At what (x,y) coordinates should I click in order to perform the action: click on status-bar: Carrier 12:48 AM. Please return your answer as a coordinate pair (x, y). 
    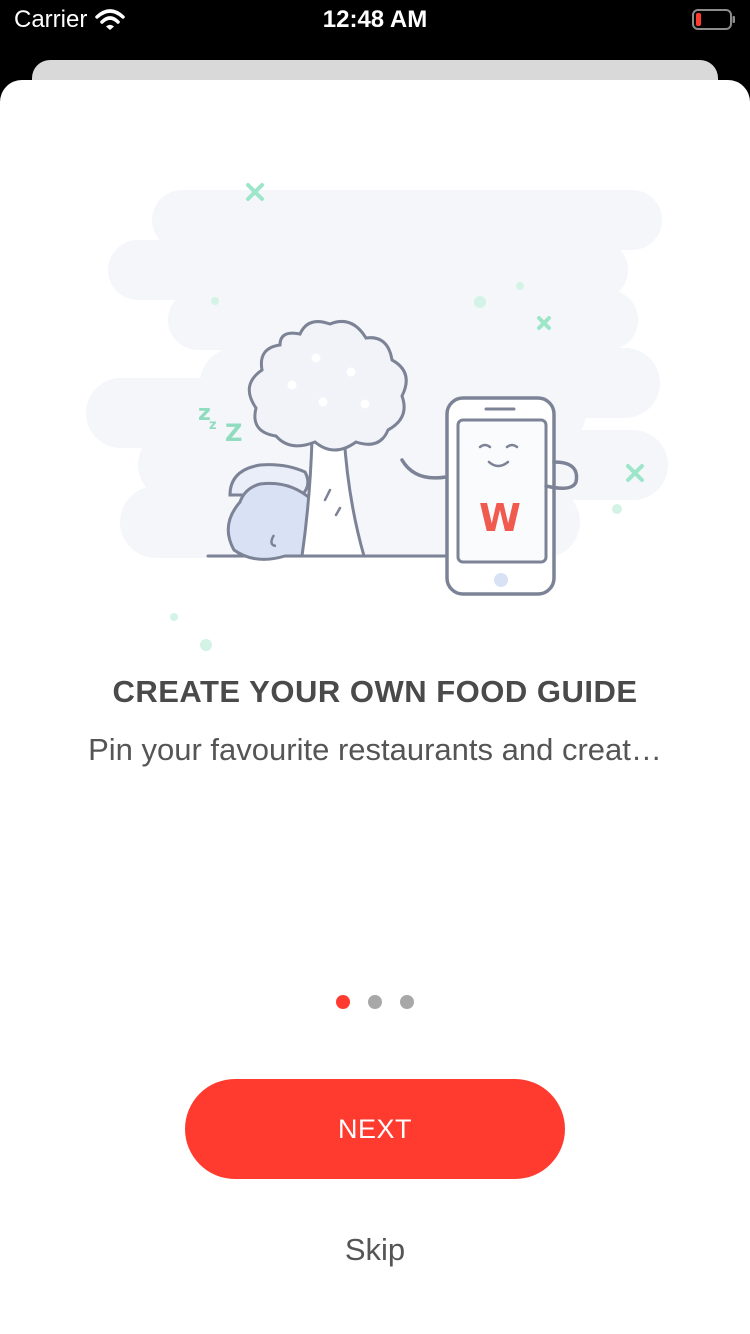
    Looking at the image, I should click on (375, 20).